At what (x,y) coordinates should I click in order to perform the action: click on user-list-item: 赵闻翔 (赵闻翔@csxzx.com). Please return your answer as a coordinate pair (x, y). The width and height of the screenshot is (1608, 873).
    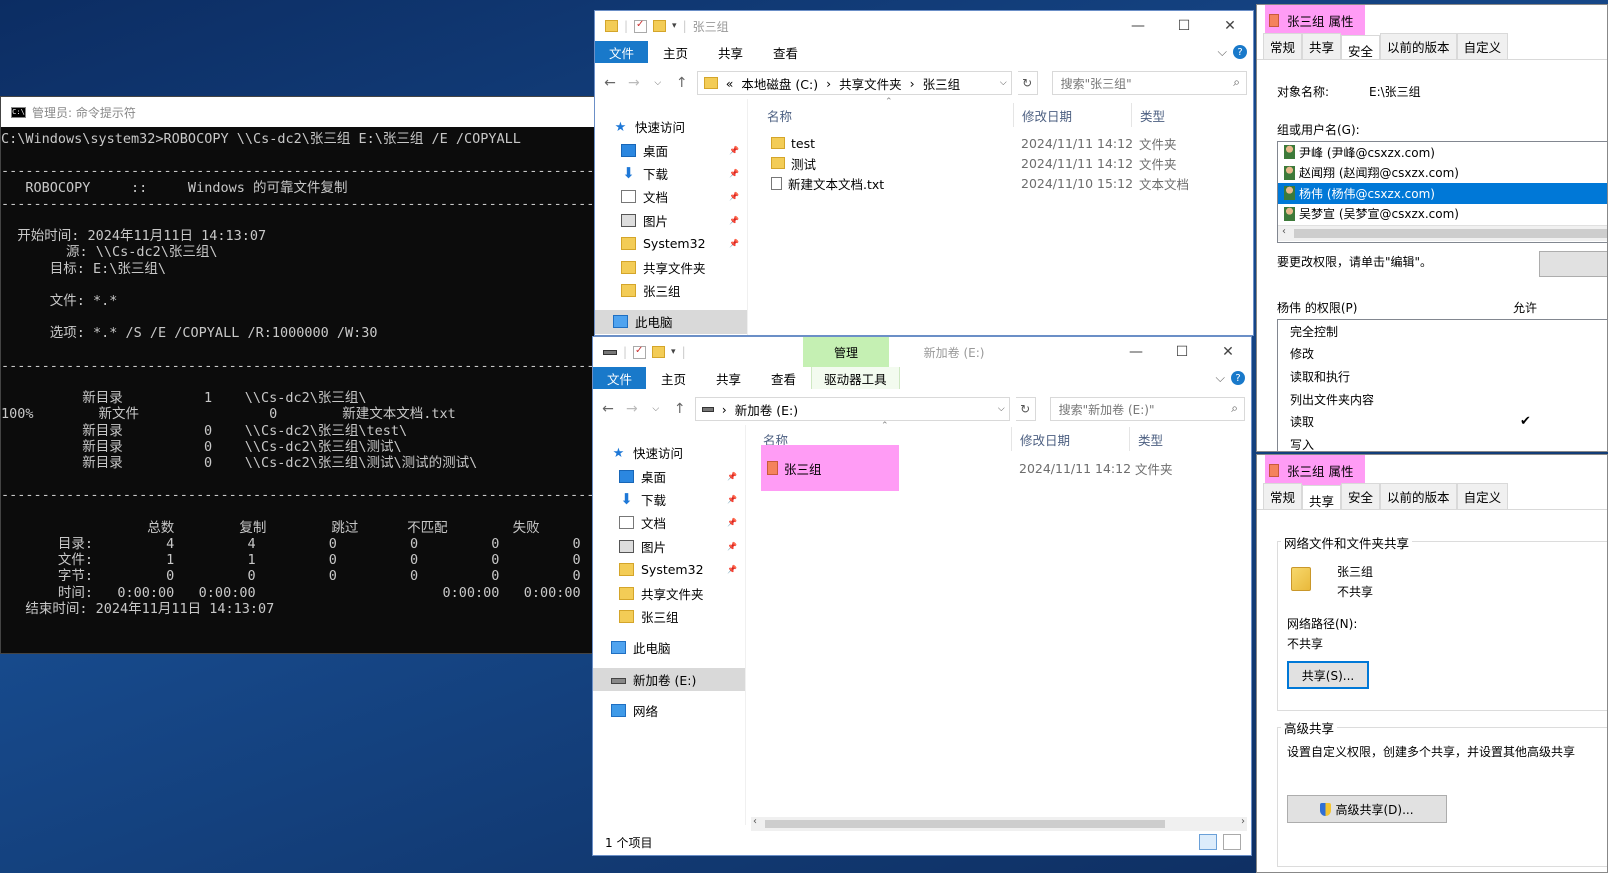
    Looking at the image, I should click on (1442, 173).